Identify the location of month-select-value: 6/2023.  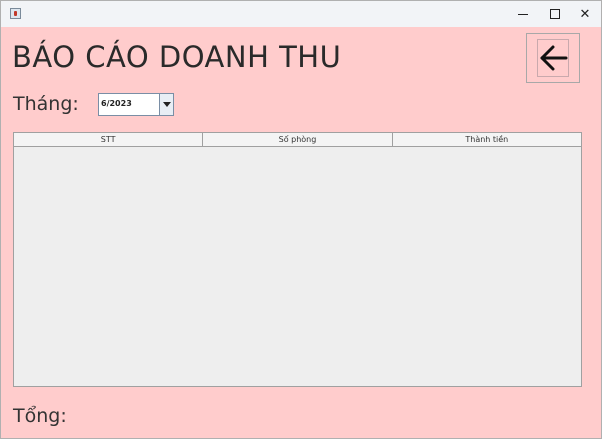
(116, 103).